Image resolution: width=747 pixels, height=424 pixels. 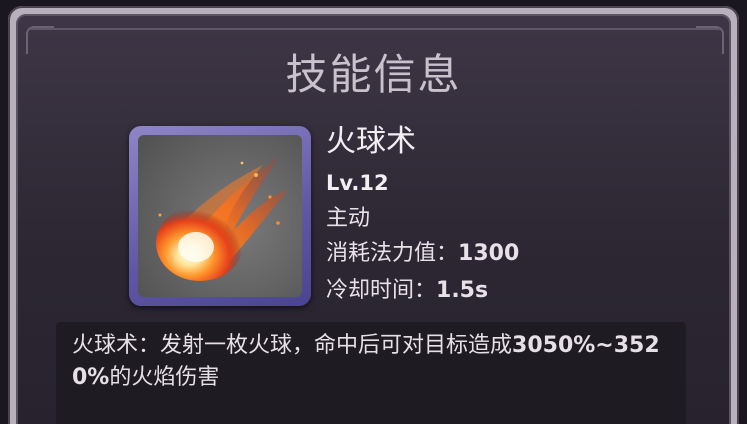 What do you see at coordinates (392, 253) in the screenshot?
I see `mana-cost-label: 消耗法力值：` at bounding box center [392, 253].